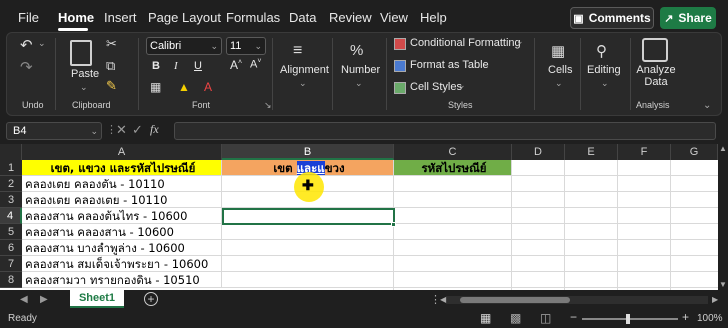  What do you see at coordinates (304, 70) in the screenshot?
I see `alignment-label: Alignment` at bounding box center [304, 70].